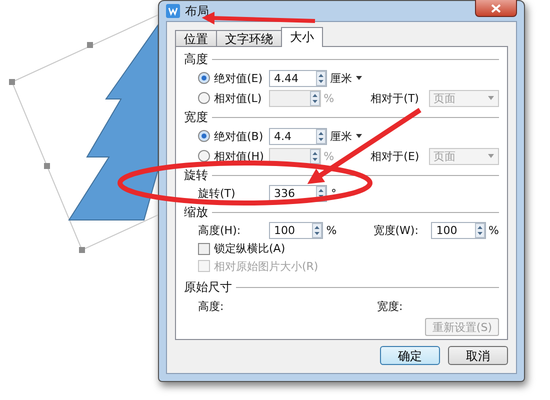 The image size is (550, 400). What do you see at coordinates (196, 117) in the screenshot?
I see `section-title: 宽度` at bounding box center [196, 117].